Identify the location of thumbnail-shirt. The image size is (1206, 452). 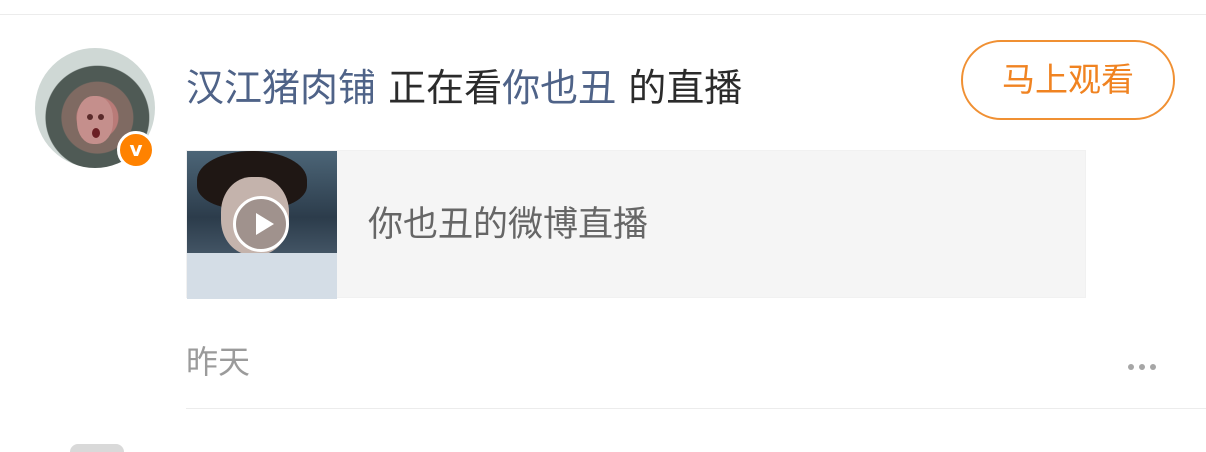
(262, 276).